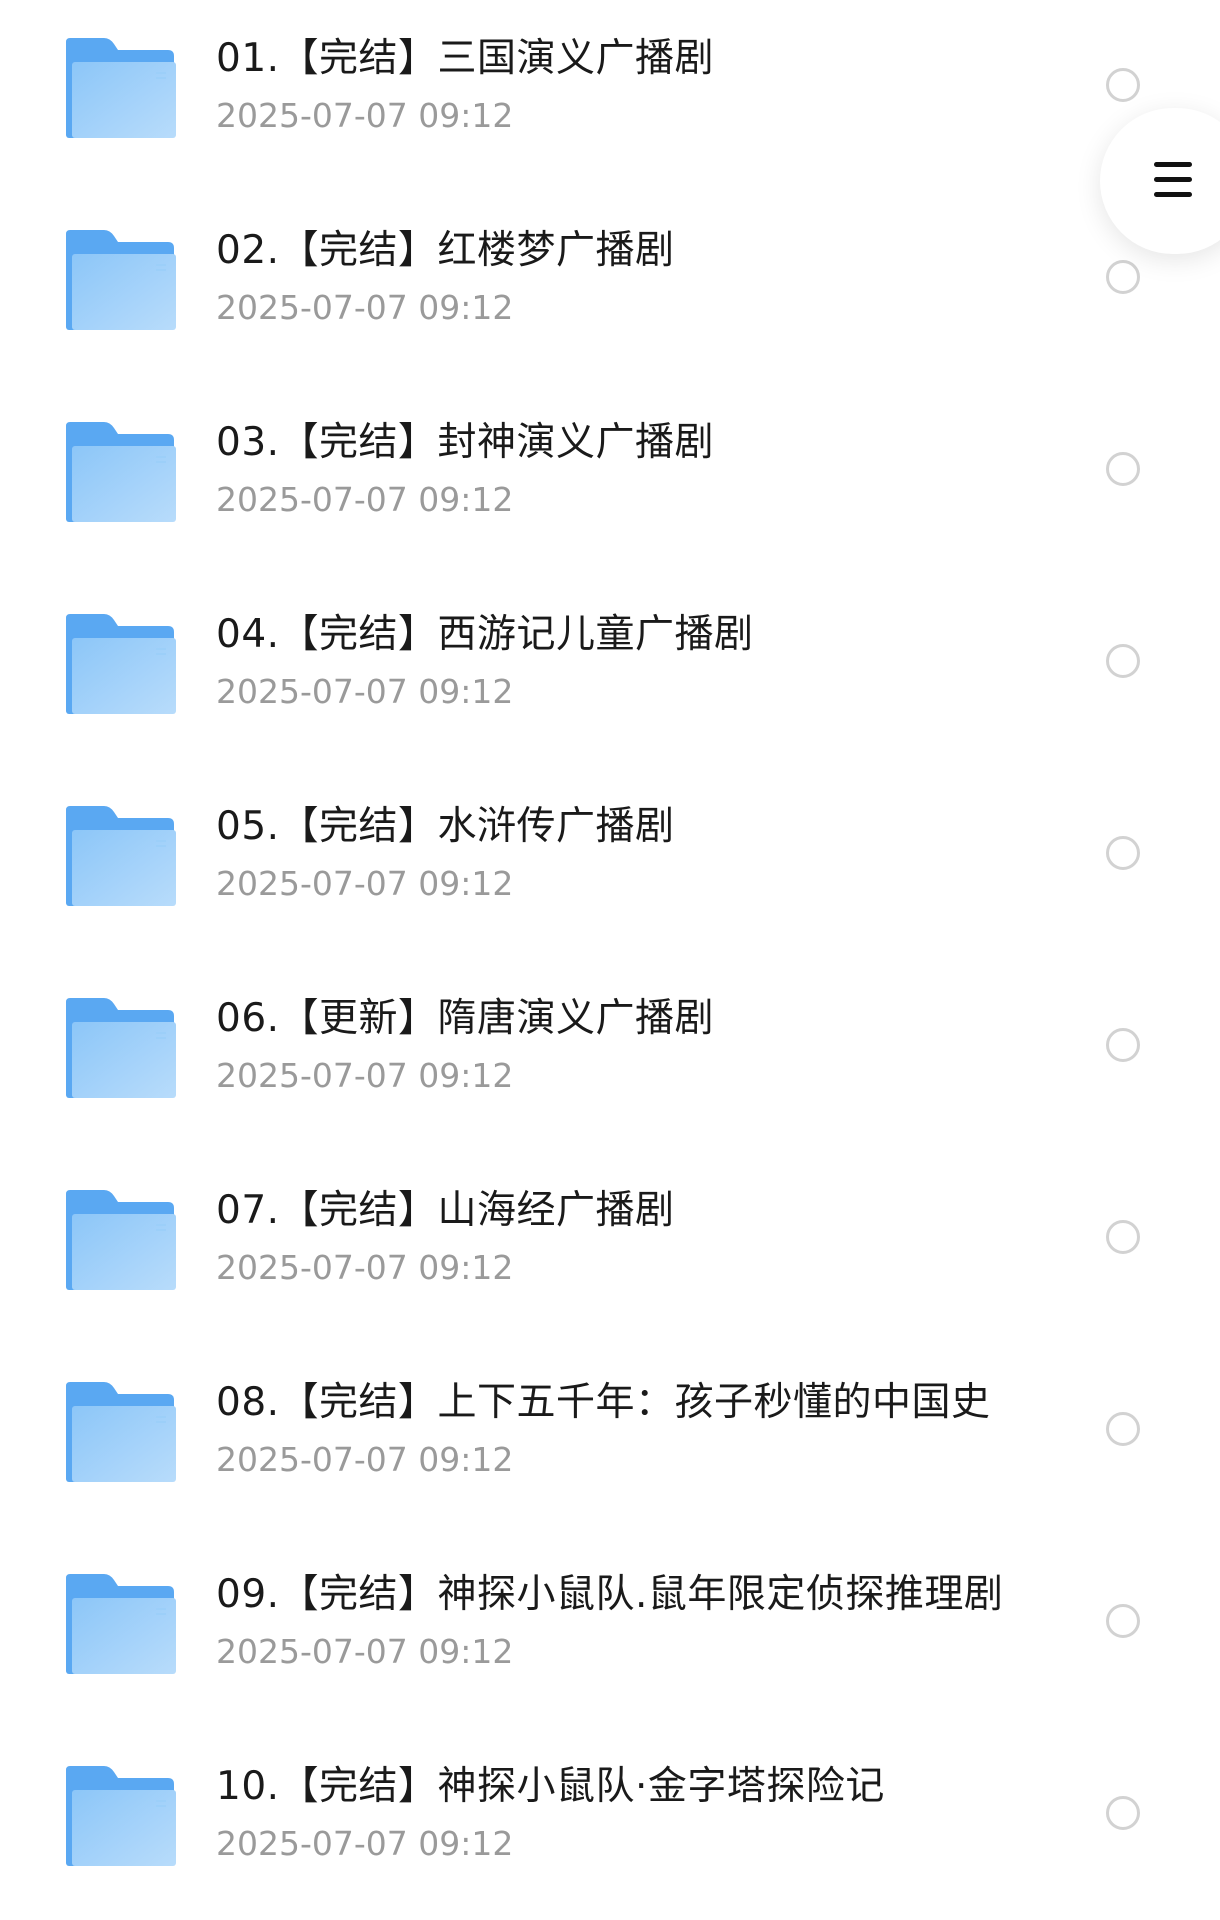  Describe the element at coordinates (610, 480) in the screenshot. I see `folder-row: 03.【完结】封神演义广播剧 2025-07-07 09:12` at that location.